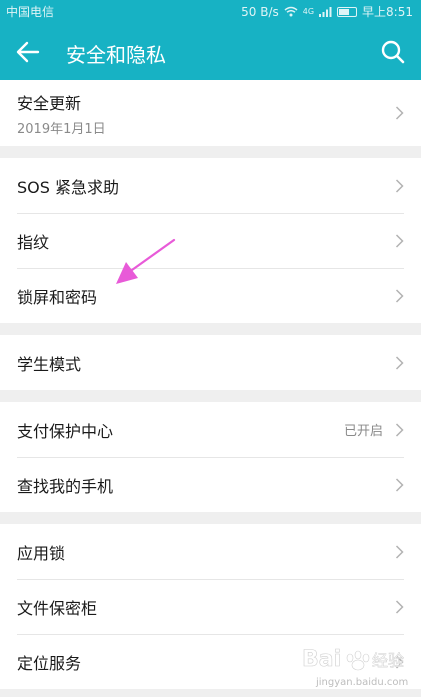 The width and height of the screenshot is (421, 697). What do you see at coordinates (210, 185) in the screenshot?
I see `settings-row-sos: SOS 紧急求助` at bounding box center [210, 185].